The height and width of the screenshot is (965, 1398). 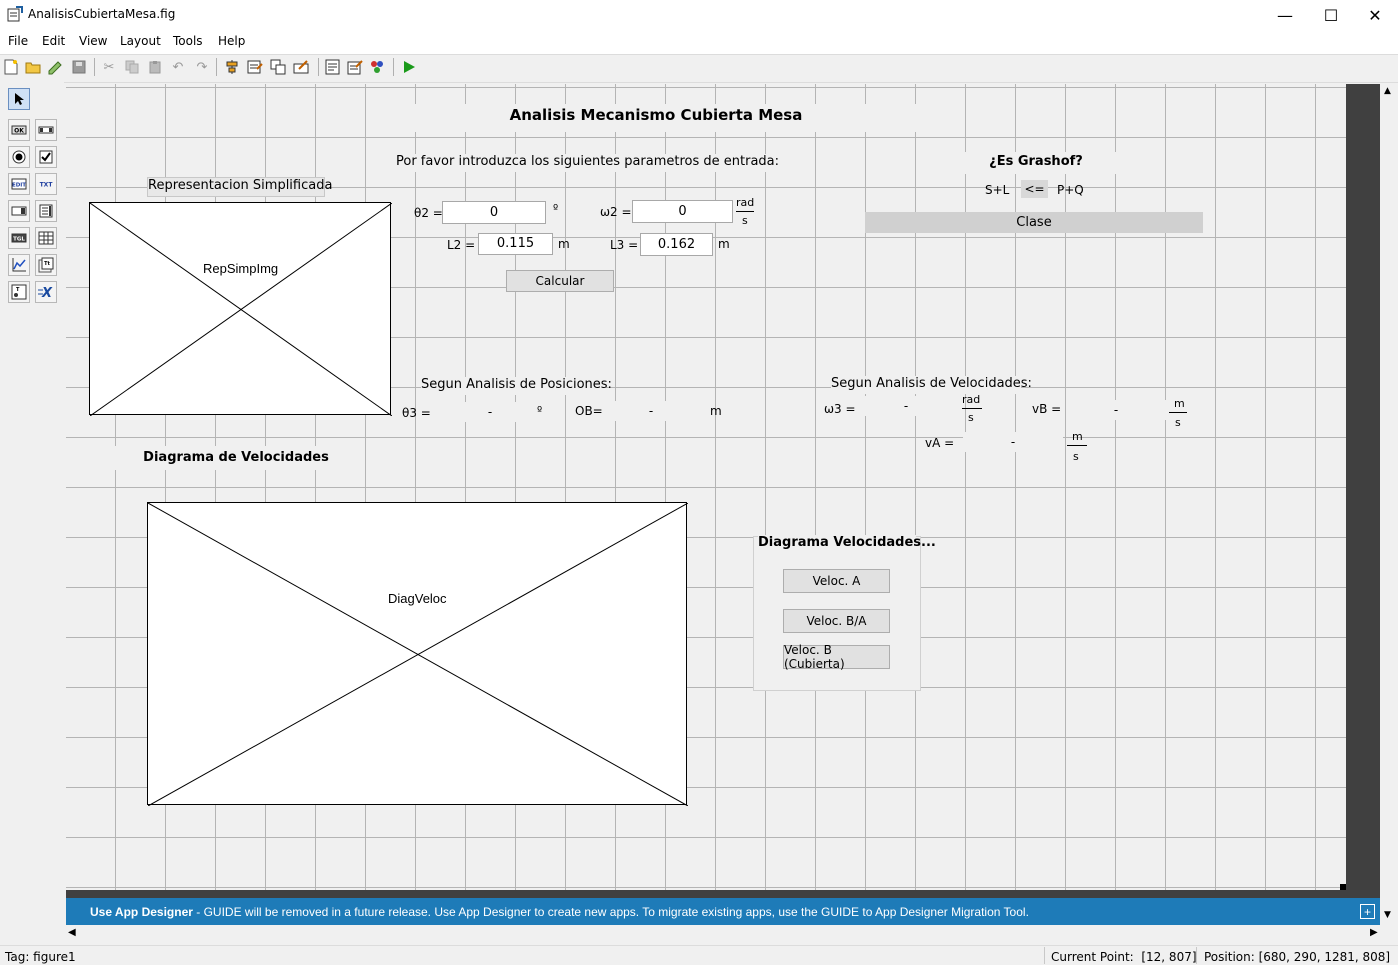 What do you see at coordinates (1389, 504) in the screenshot?
I see `vertical-scrollbar` at bounding box center [1389, 504].